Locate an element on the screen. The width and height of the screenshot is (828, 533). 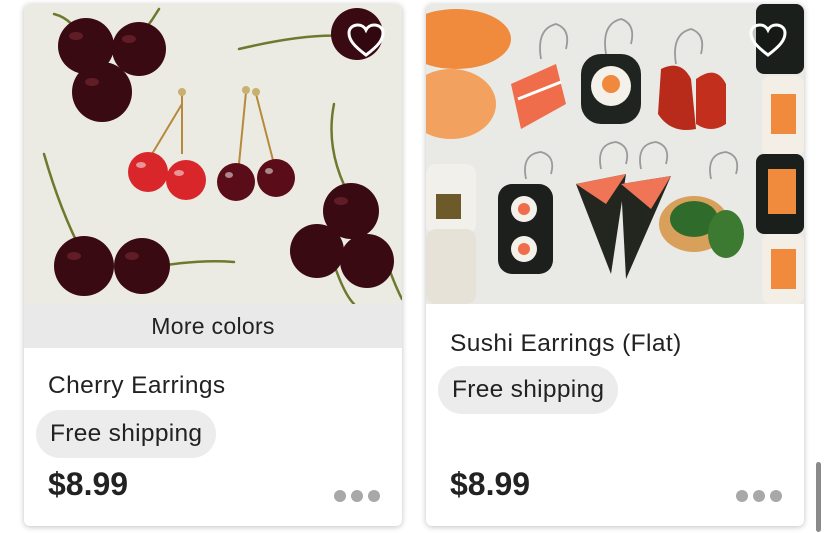
listing-title: Sushi Earrings (Flat) is located at coordinates (566, 344).